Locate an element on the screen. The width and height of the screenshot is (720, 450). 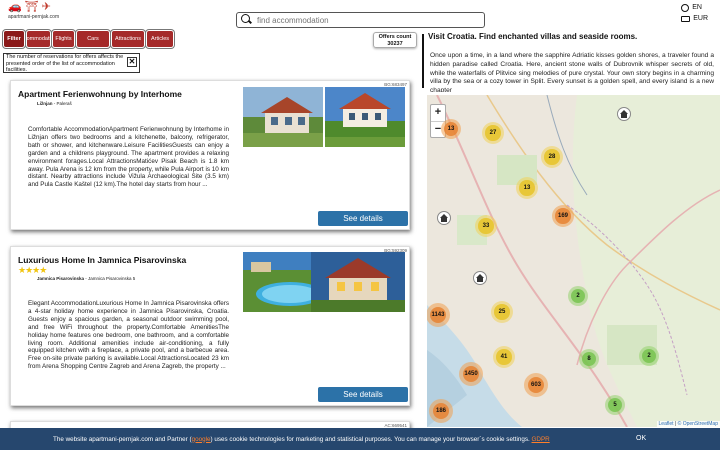
star-rating: ★★★★ is located at coordinates (32, 270).